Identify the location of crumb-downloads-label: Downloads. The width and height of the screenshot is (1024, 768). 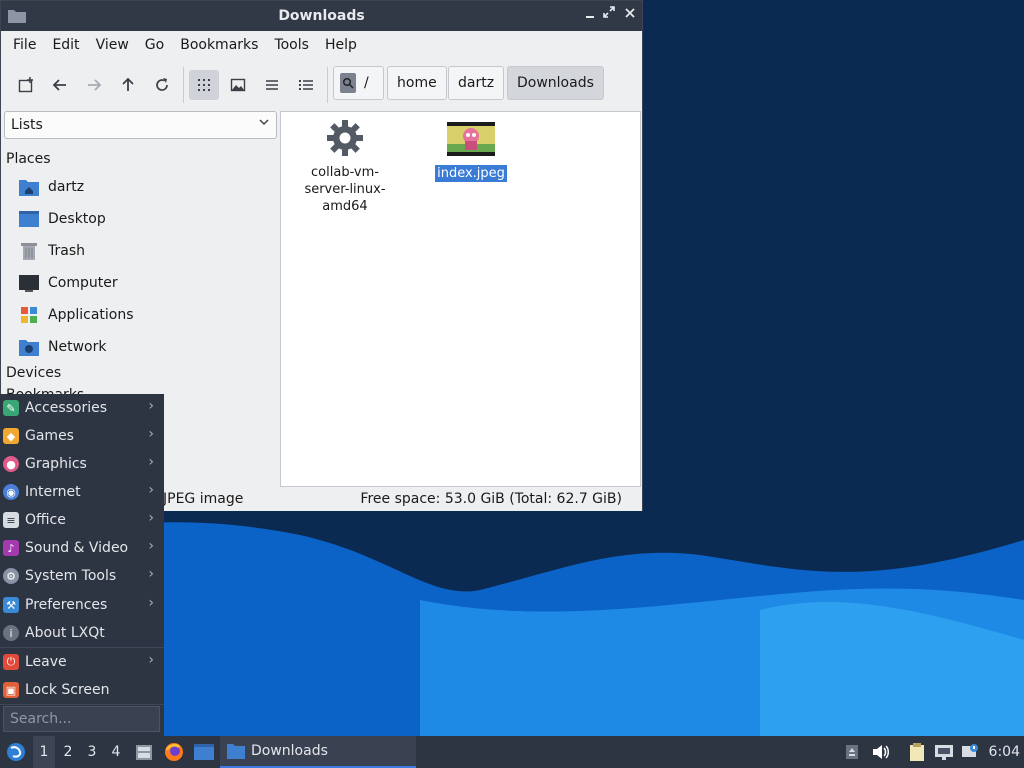
(555, 83).